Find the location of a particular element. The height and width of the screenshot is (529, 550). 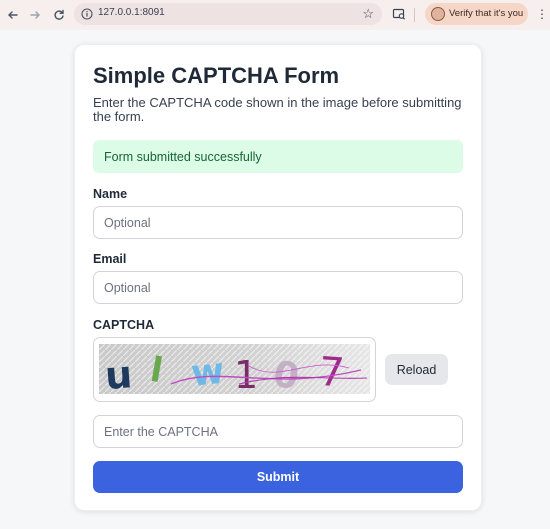

submit-button: Submit is located at coordinates (278, 477).